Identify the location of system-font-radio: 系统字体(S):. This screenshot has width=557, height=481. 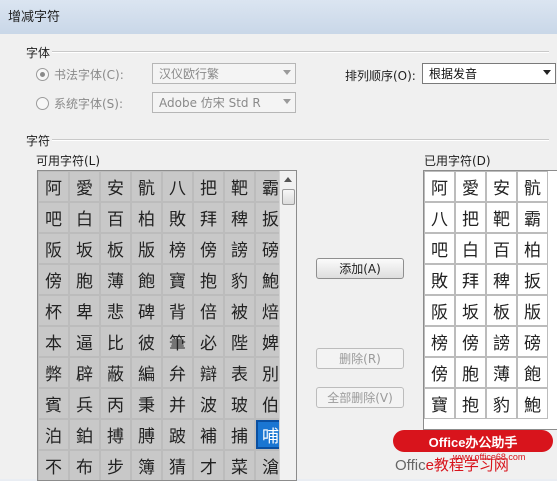
(79, 103).